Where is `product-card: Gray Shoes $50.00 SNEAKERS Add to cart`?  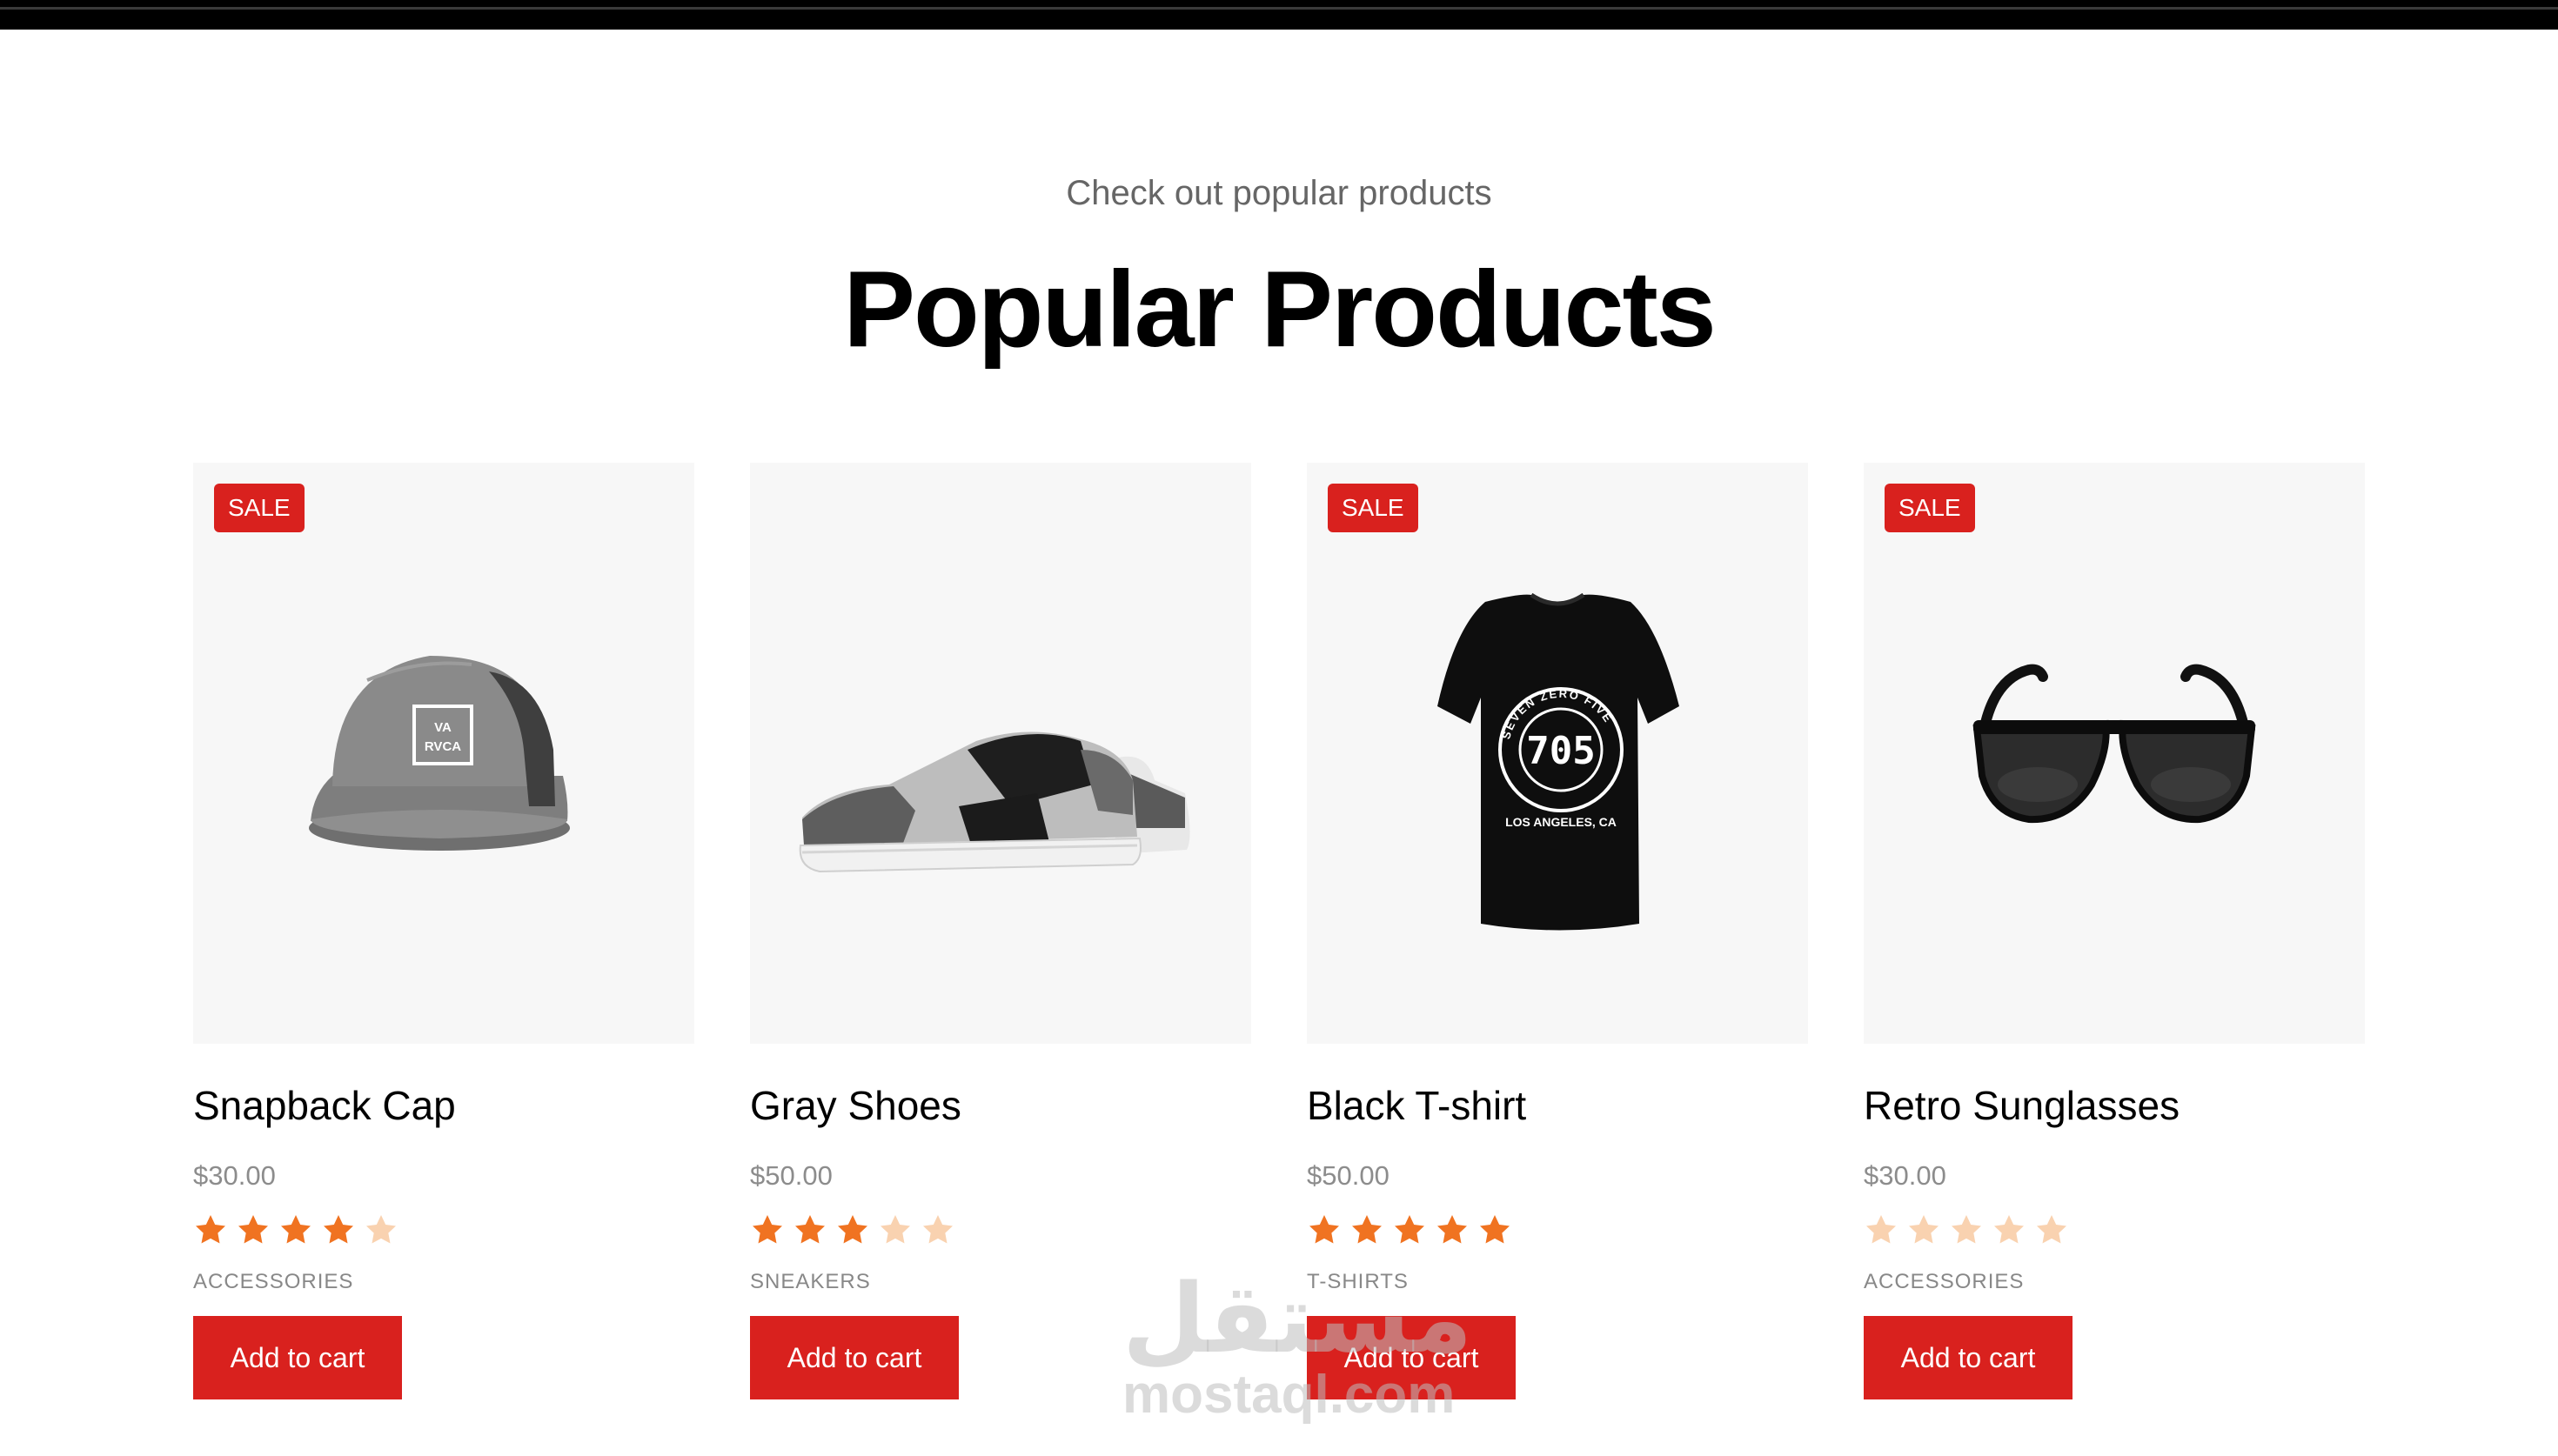 product-card: Gray Shoes $50.00 SNEAKERS Add to cart is located at coordinates (1000, 931).